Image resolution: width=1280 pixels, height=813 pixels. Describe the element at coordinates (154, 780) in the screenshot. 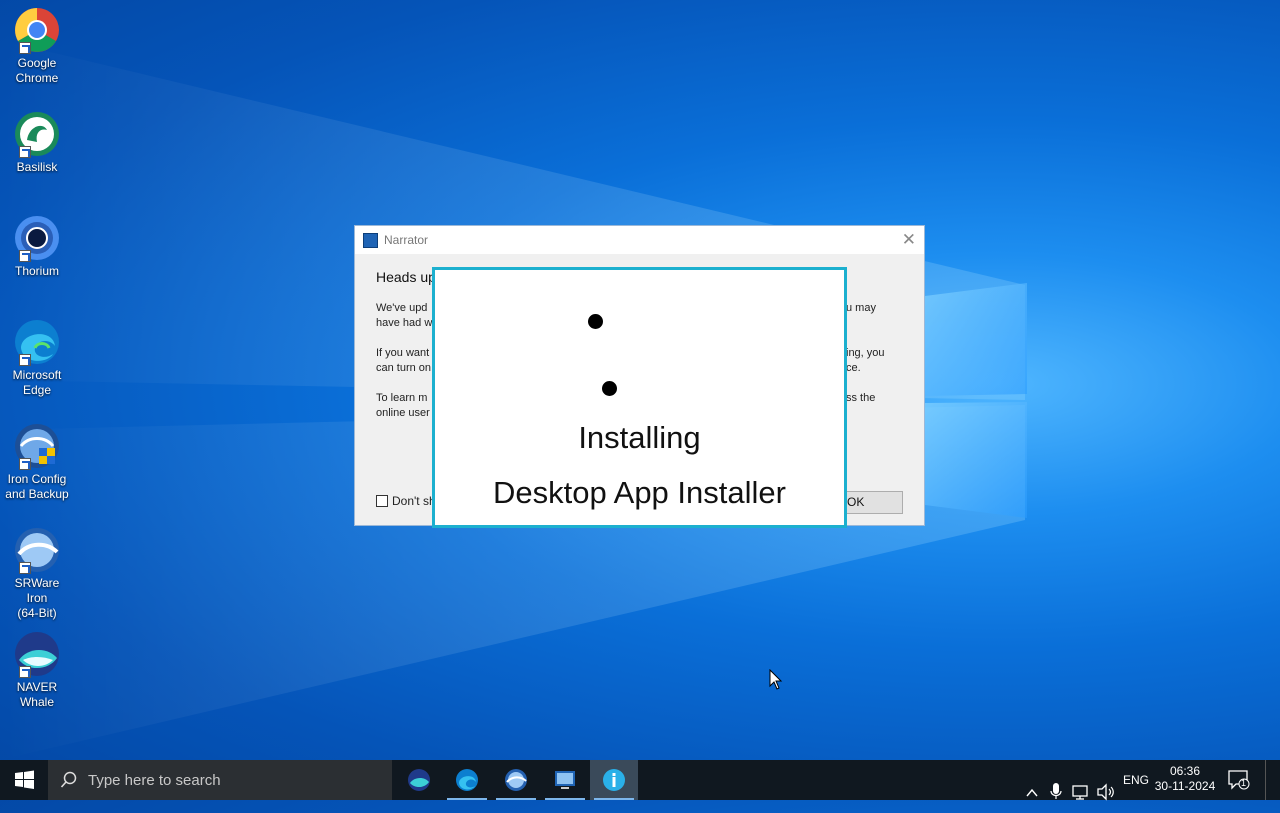

I see `search-placeholder: Type here to search` at that location.